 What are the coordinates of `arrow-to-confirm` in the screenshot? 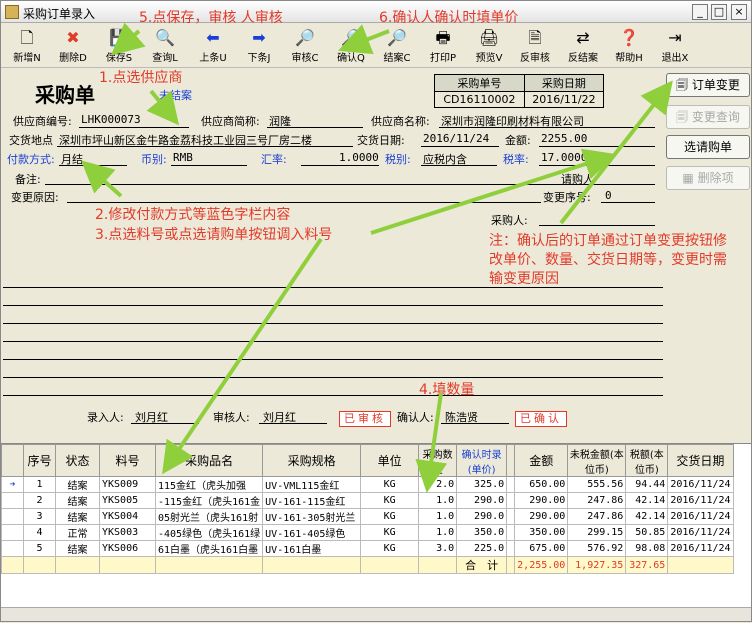 It's located at (364, 39).